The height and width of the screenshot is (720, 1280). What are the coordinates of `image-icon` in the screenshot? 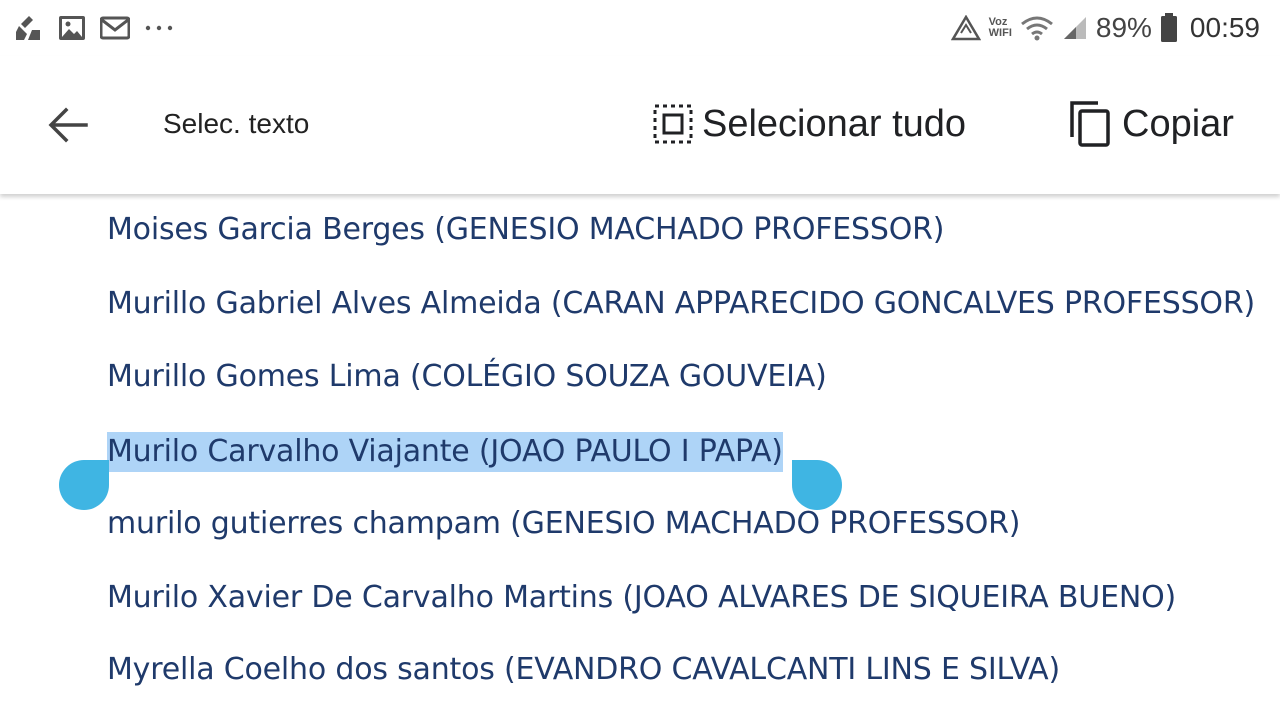 It's located at (72, 28).